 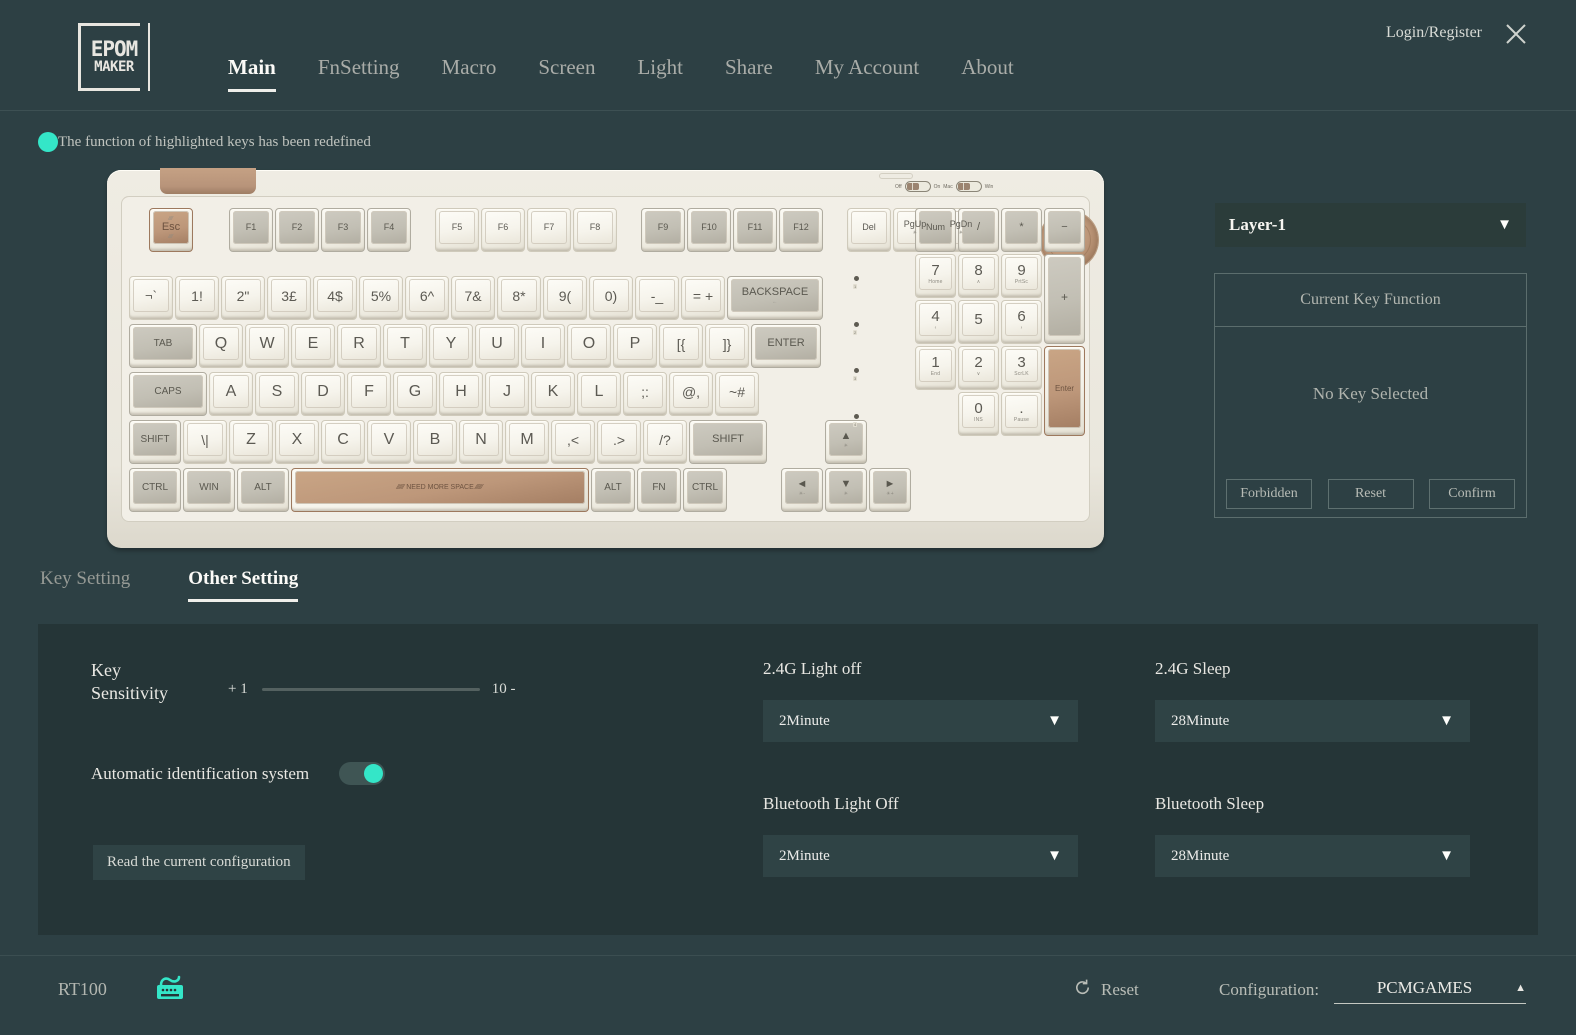 What do you see at coordinates (681, 346) in the screenshot?
I see `key--r2c11: [{` at bounding box center [681, 346].